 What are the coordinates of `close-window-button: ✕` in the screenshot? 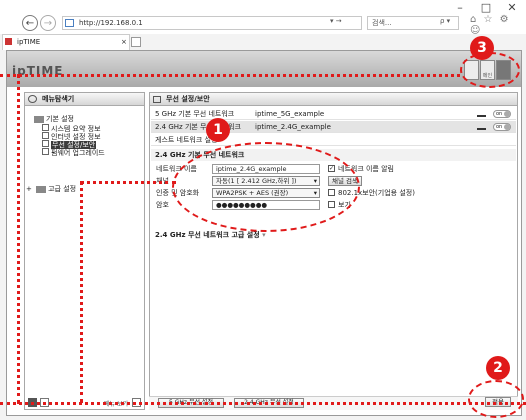 It's located at (512, 7).